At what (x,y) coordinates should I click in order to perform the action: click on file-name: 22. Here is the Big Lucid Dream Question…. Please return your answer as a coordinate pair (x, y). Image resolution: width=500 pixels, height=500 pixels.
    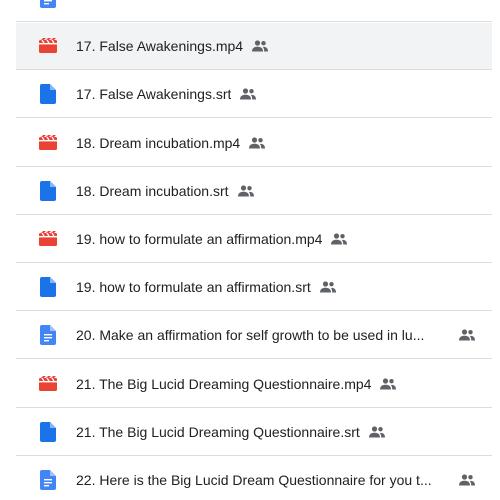
    Looking at the image, I should click on (254, 480).